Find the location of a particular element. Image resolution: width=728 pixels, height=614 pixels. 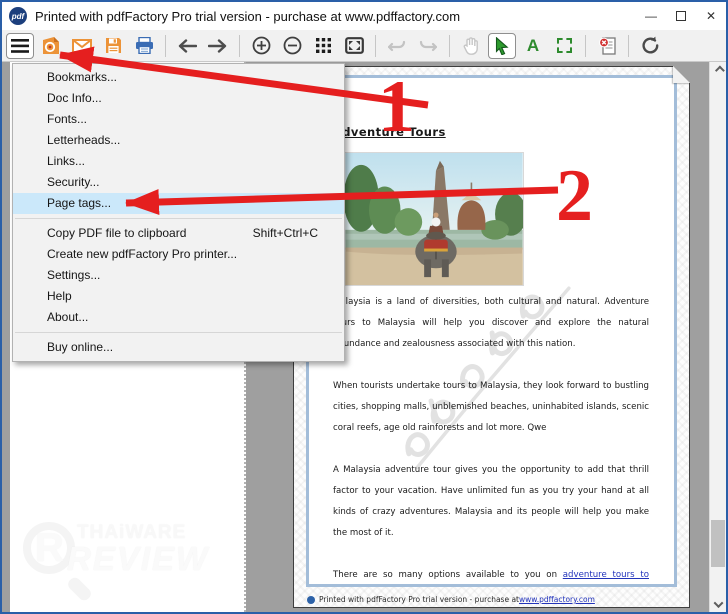

scroll-up-button is located at coordinates (718, 70).